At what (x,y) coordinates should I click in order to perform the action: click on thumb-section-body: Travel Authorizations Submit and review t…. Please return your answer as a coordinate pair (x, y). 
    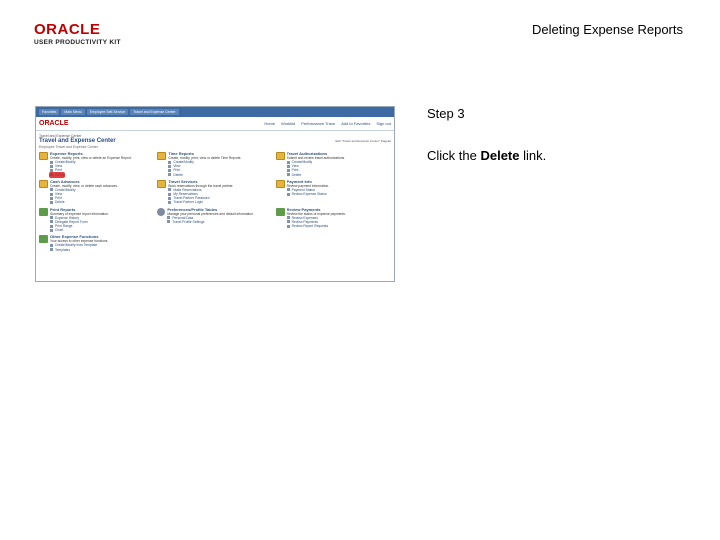
    Looking at the image, I should click on (339, 164).